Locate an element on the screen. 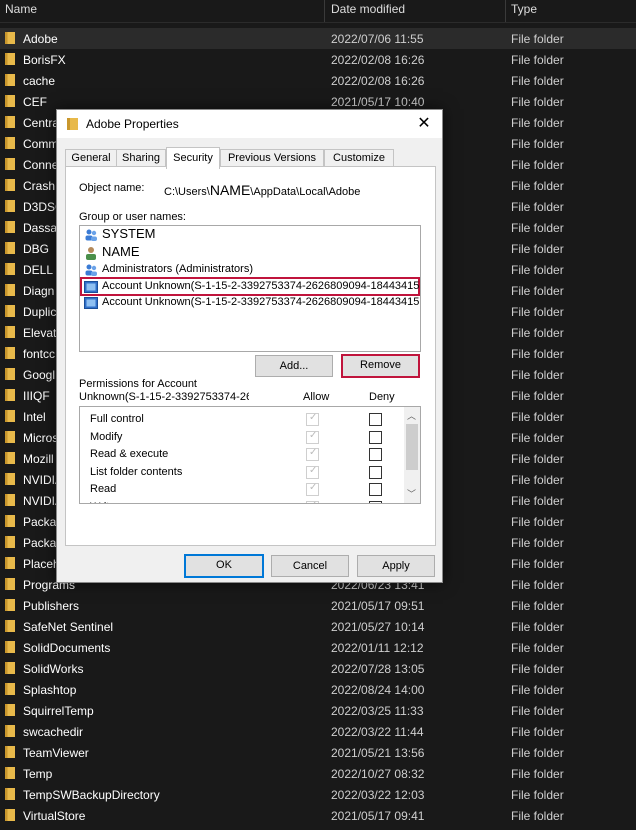 This screenshot has height=830, width=636. file-row: SquirrelTemp 2022/03/25 11:33 File folder is located at coordinates (318, 710).